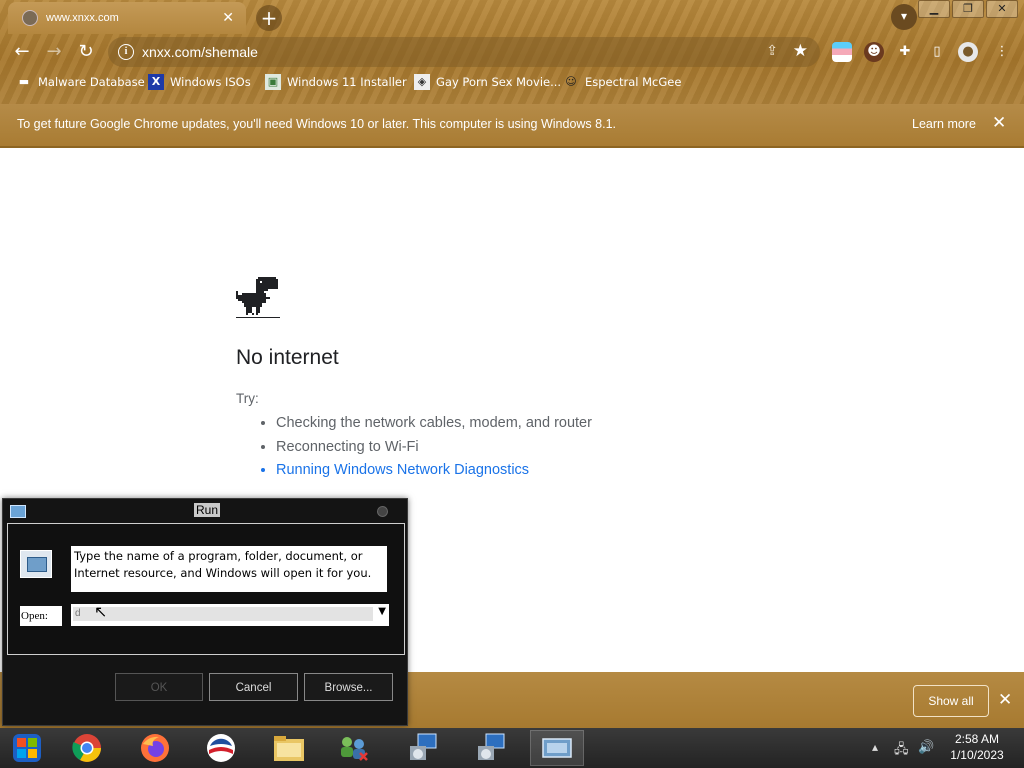  What do you see at coordinates (54, 52) in the screenshot?
I see `forward-icon: →` at bounding box center [54, 52].